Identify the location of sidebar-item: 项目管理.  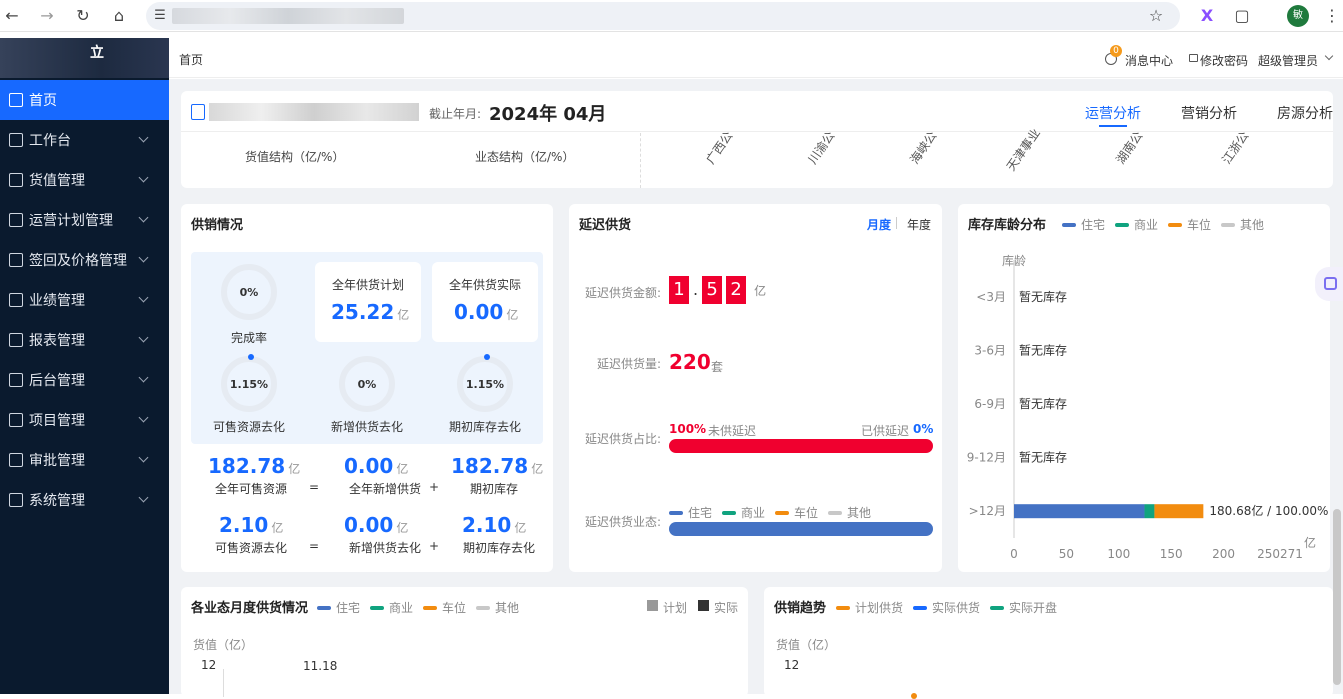
(84, 420).